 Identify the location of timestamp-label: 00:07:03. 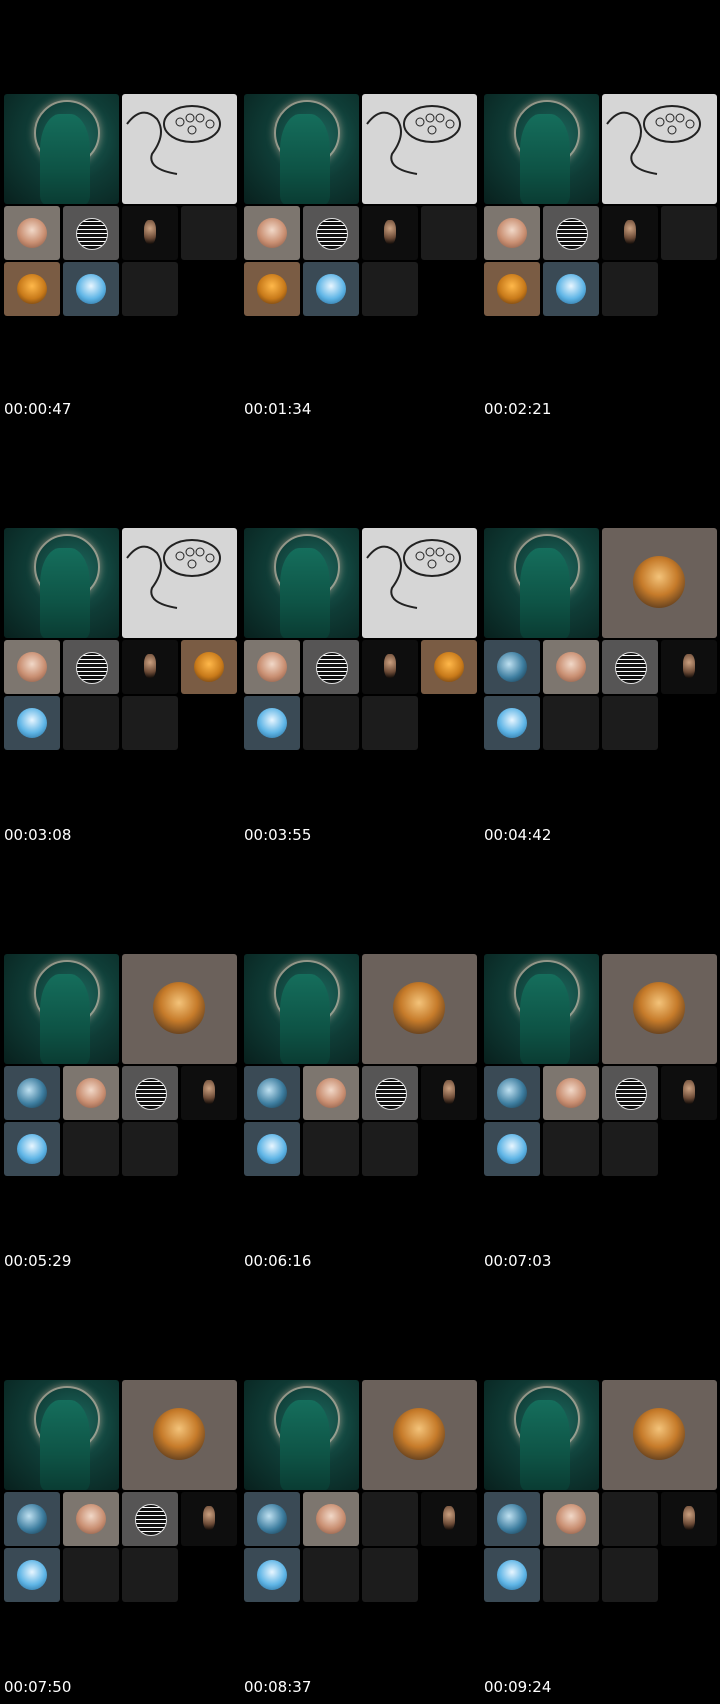
(518, 1261).